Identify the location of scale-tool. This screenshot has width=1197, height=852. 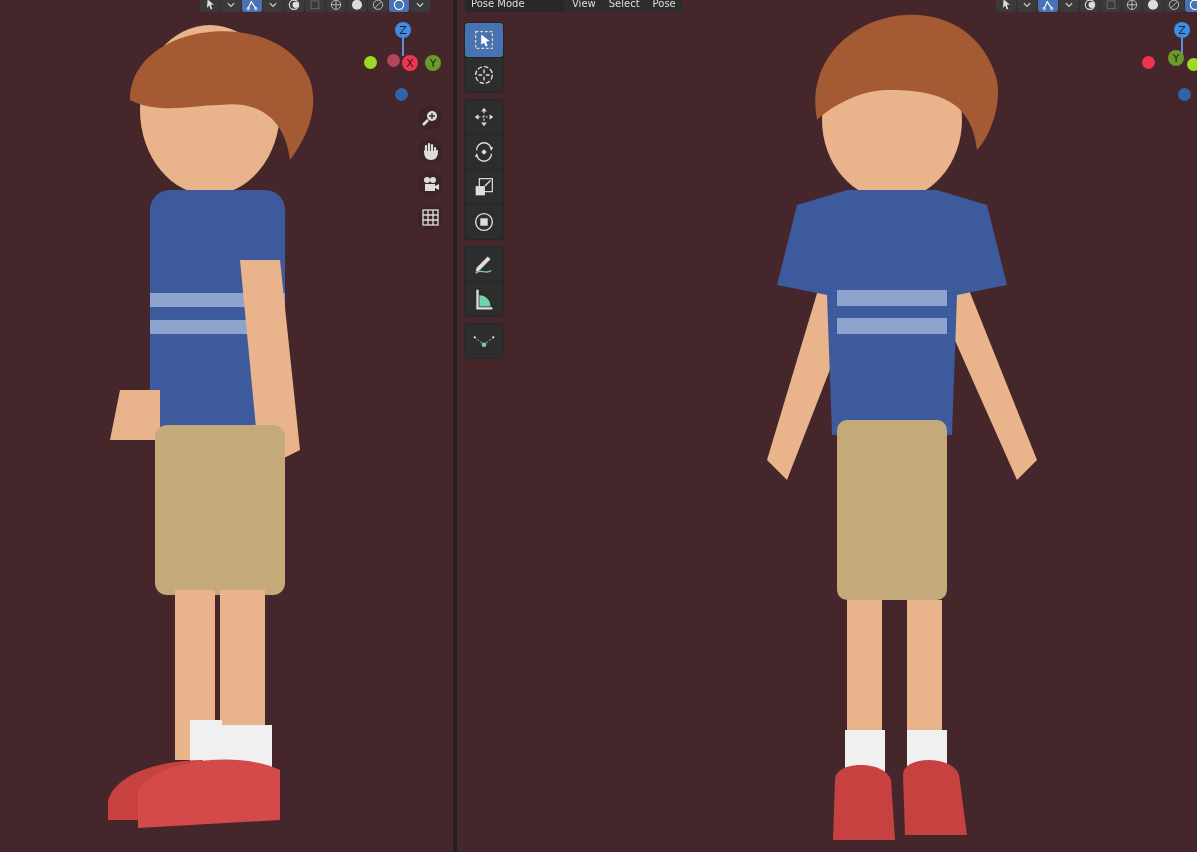
(484, 187).